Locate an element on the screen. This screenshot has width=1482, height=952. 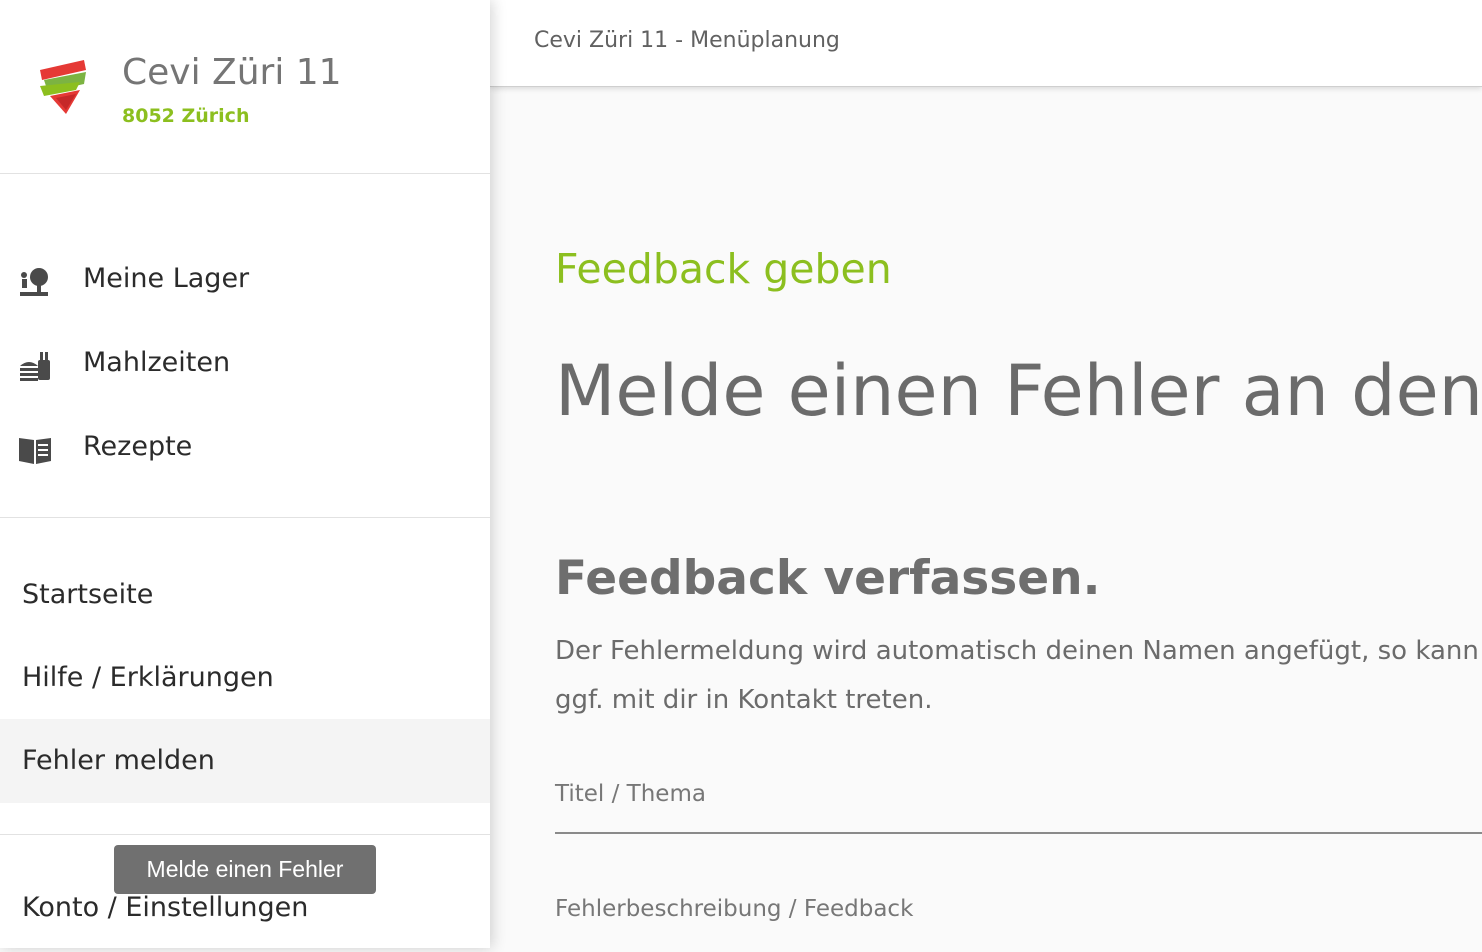
sidebar-link-label: Fehler melden is located at coordinates (118, 760).